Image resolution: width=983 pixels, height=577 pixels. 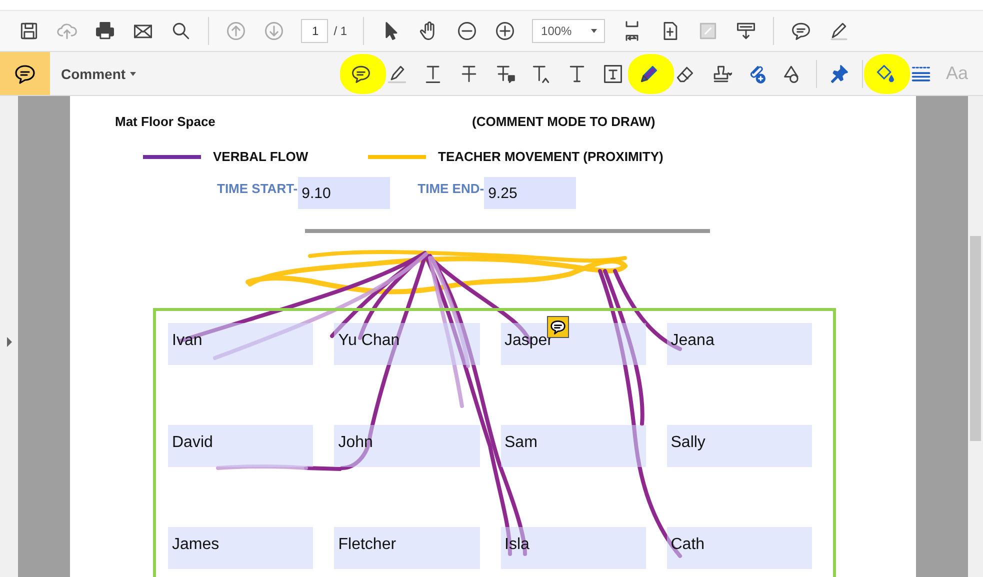 What do you see at coordinates (314, 31) in the screenshot?
I see `page-number-field: 1` at bounding box center [314, 31].